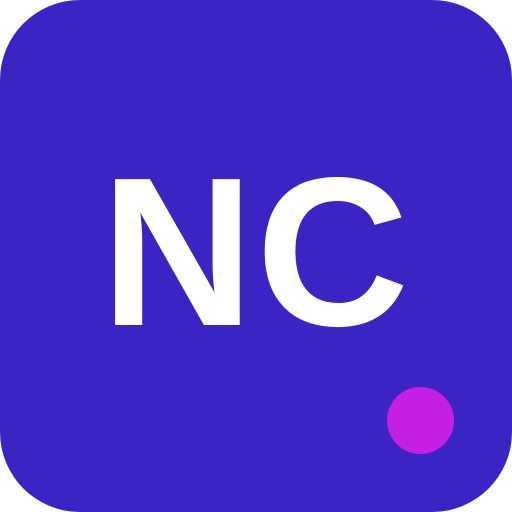  Describe the element at coordinates (420, 420) in the screenshot. I see `notification-dot-icon` at that location.